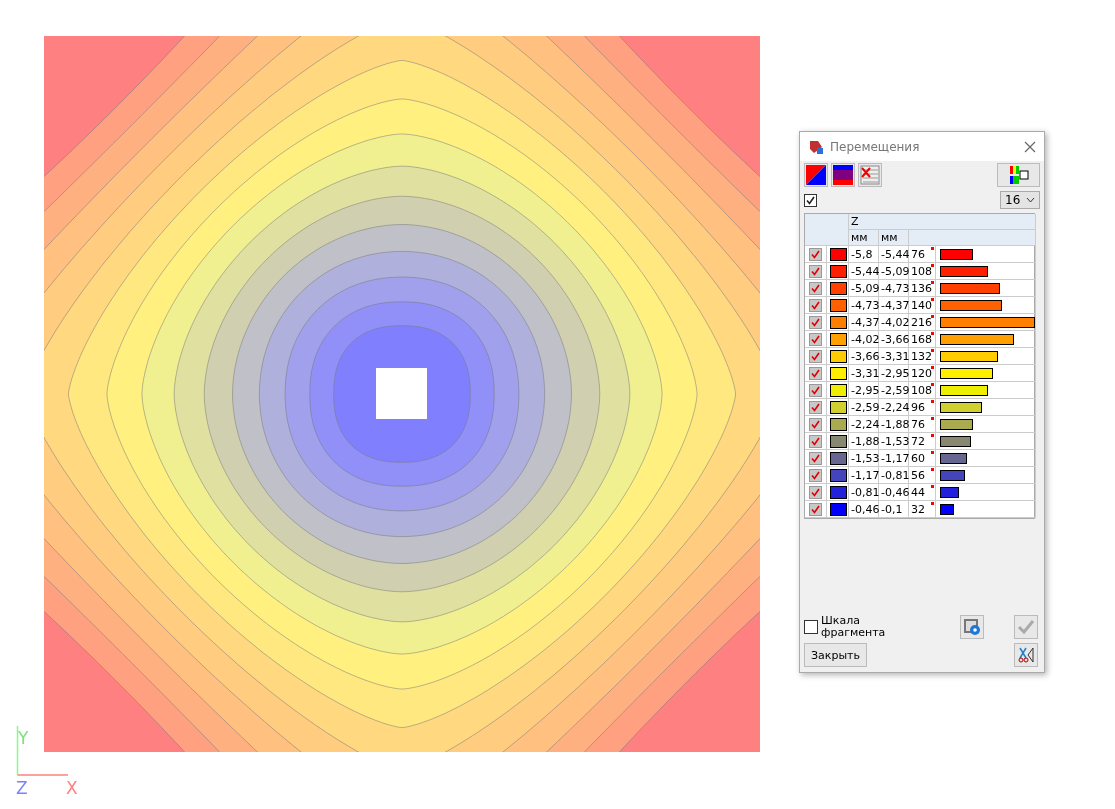 This screenshot has width=1115, height=809. Describe the element at coordinates (921, 322) in the screenshot. I see `table-cell: 216` at that location.